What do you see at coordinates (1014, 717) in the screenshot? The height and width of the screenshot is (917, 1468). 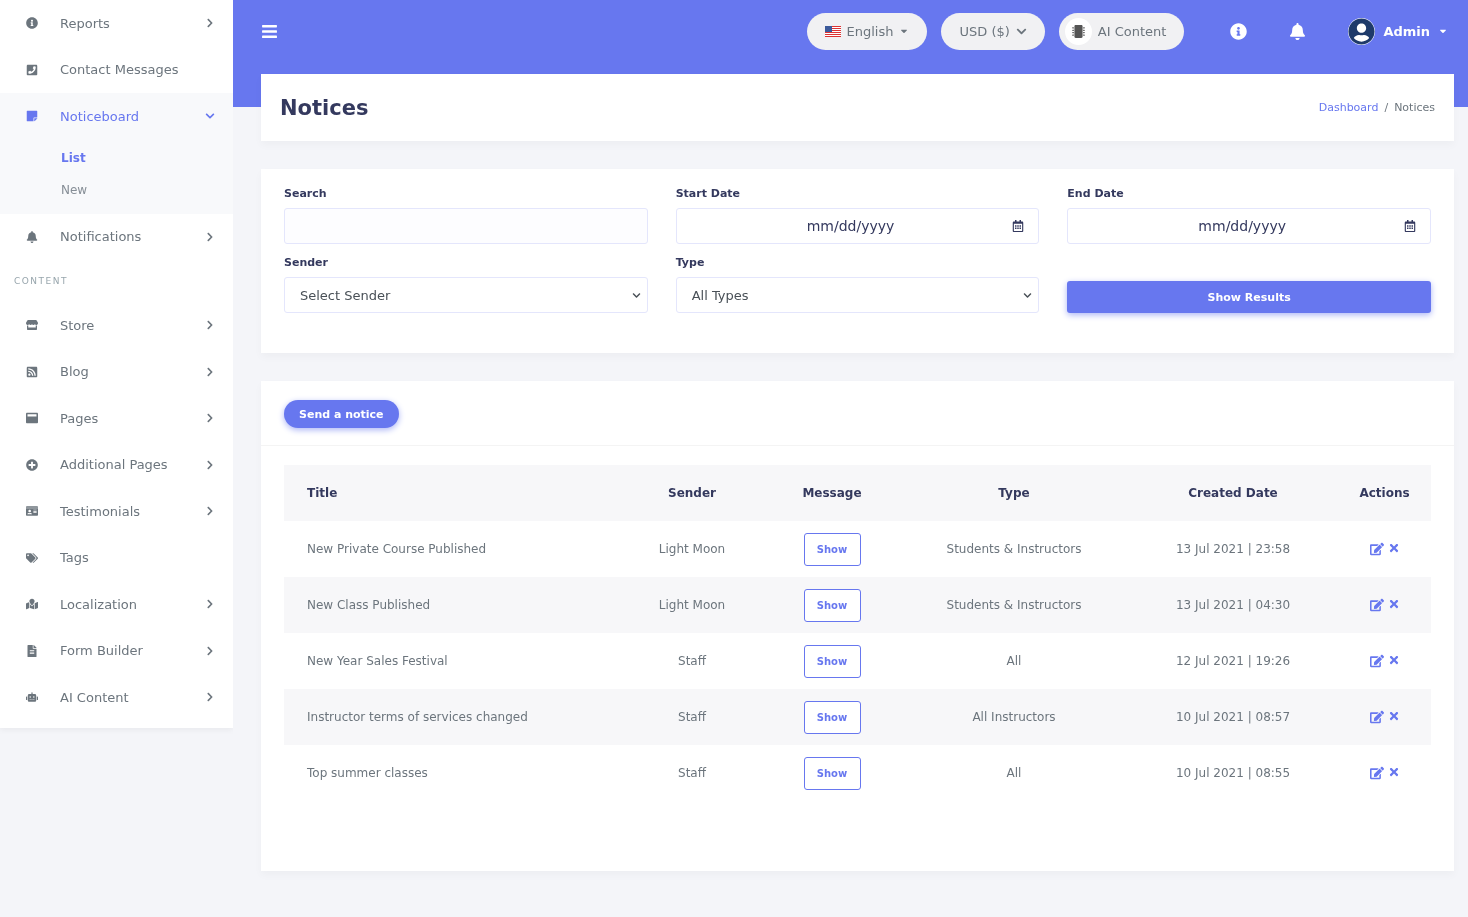 I see `table-cell-text: All Instructors` at bounding box center [1014, 717].